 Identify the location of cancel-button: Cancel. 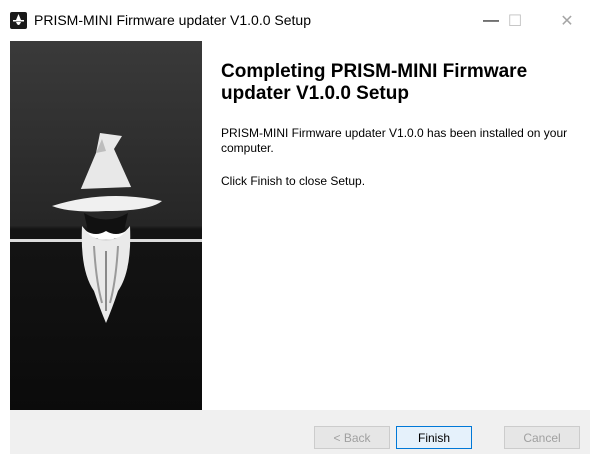
(542, 437).